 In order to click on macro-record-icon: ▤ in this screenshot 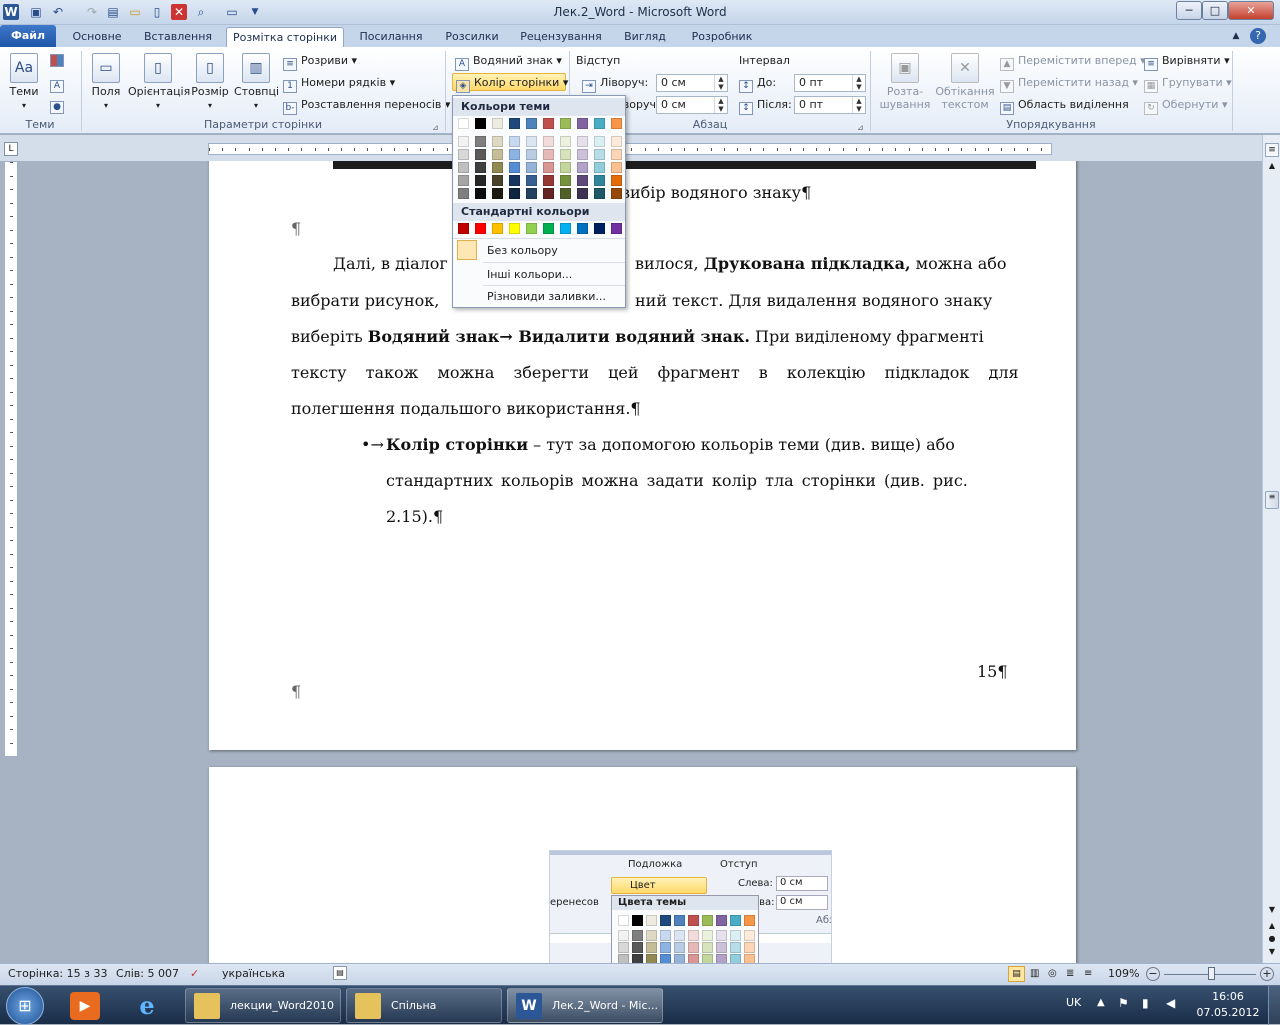, I will do `click(340, 973)`.